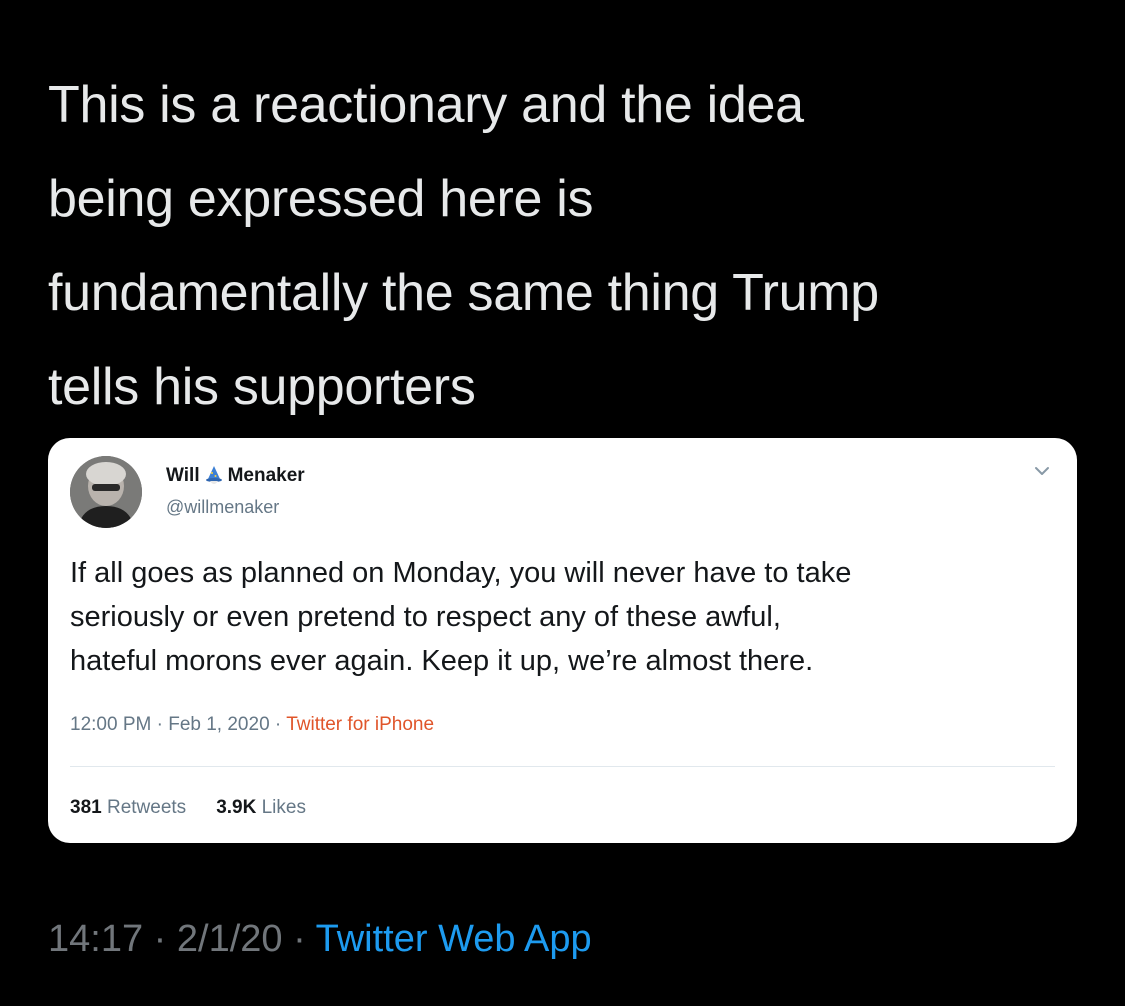 The height and width of the screenshot is (1006, 1125). What do you see at coordinates (262, 387) in the screenshot?
I see `tweet-text-line: tells his supporters` at bounding box center [262, 387].